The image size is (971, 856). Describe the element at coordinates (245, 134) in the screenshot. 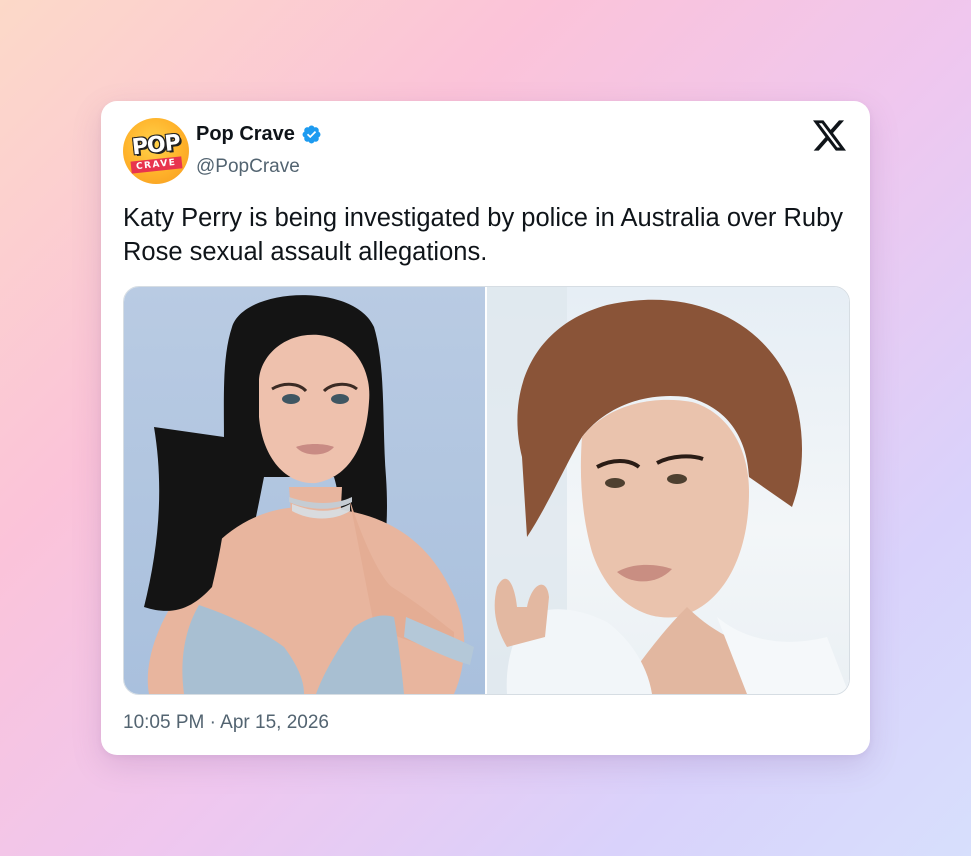

I see `author-display-name: Pop Crave` at that location.